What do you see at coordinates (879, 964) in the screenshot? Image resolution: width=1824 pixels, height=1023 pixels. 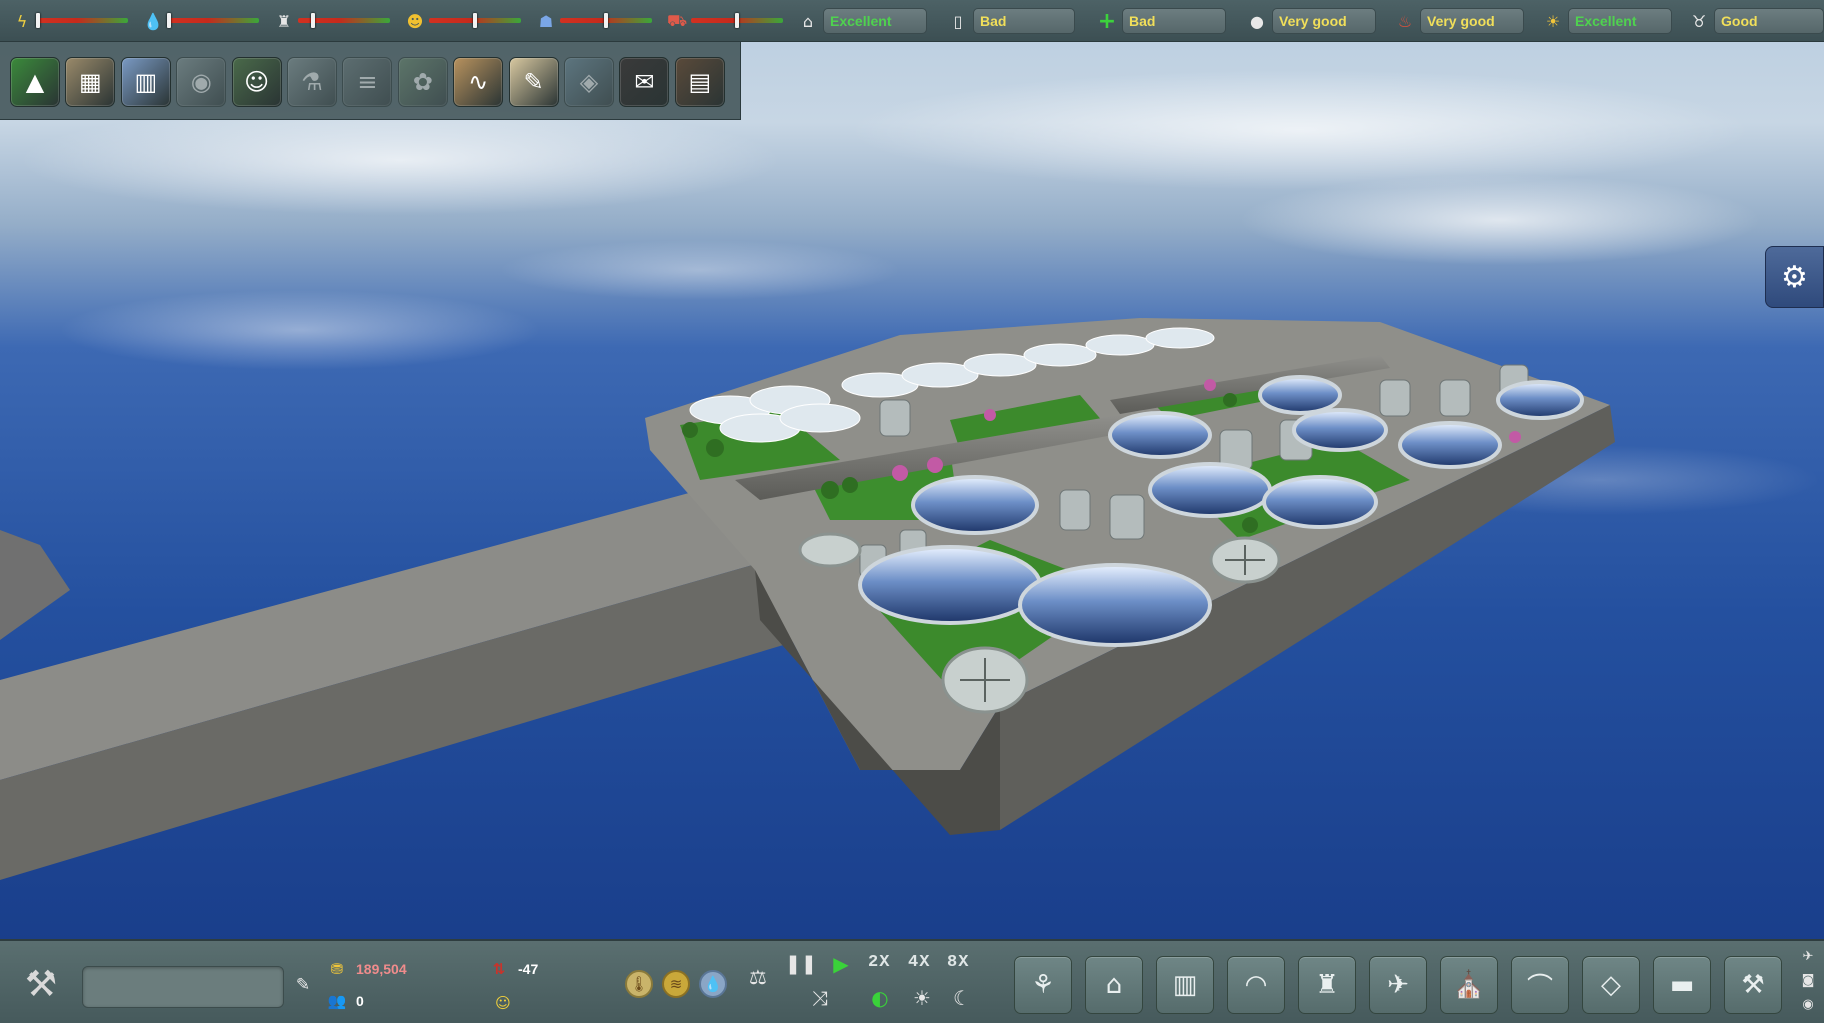 I see `speed-2x-button: 2X` at bounding box center [879, 964].